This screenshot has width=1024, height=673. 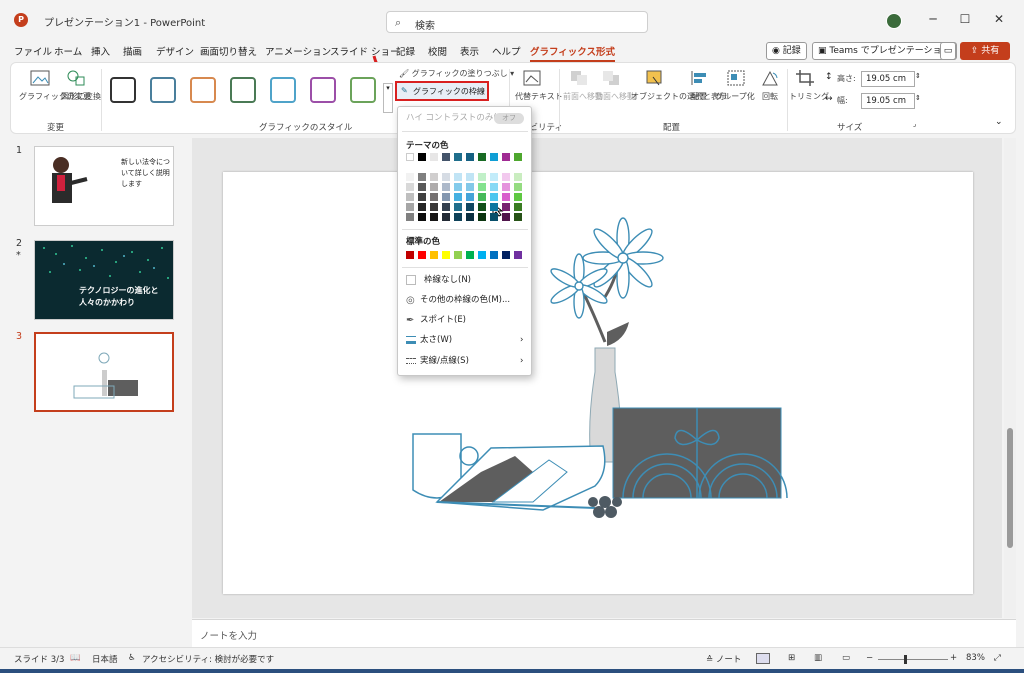 I want to click on zoom-out-icon: −, so click(x=869, y=658).